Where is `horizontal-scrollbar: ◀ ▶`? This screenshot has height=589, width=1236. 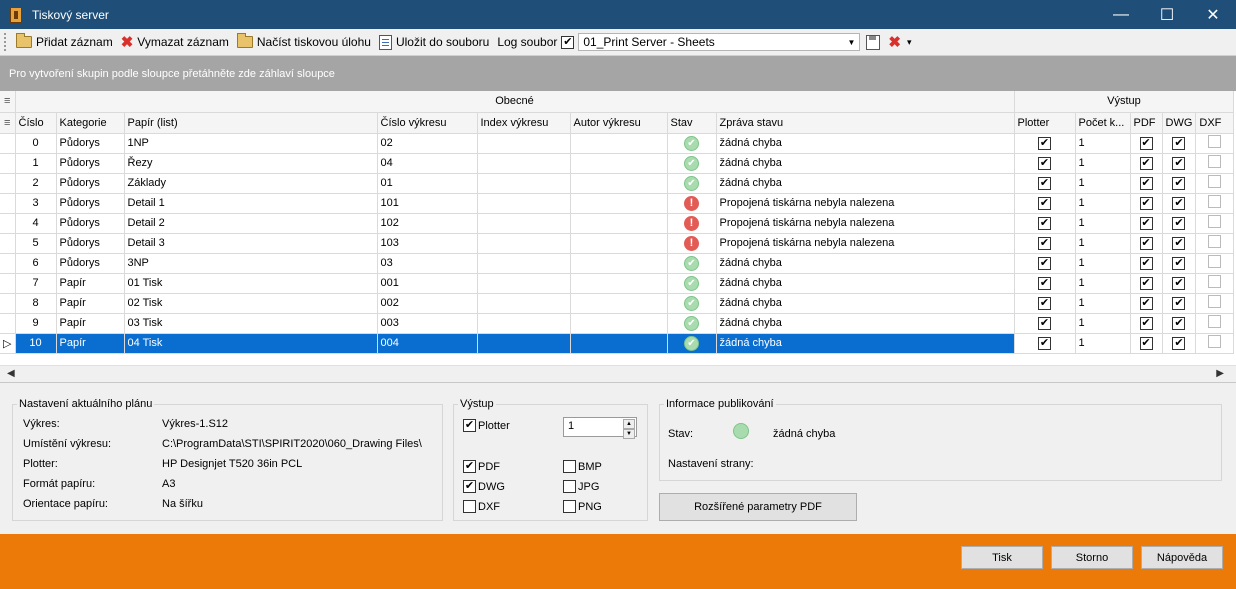
horizontal-scrollbar: ◀ ▶ is located at coordinates (618, 373).